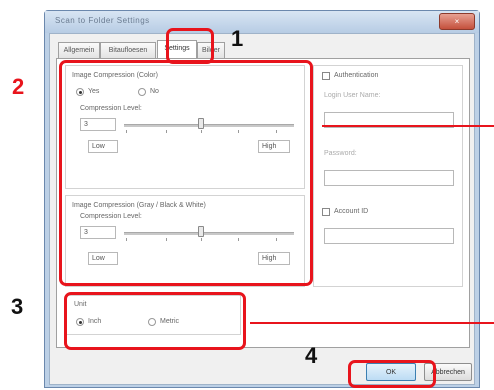 This screenshot has width=494, height=390. I want to click on password-label: Password:, so click(340, 153).